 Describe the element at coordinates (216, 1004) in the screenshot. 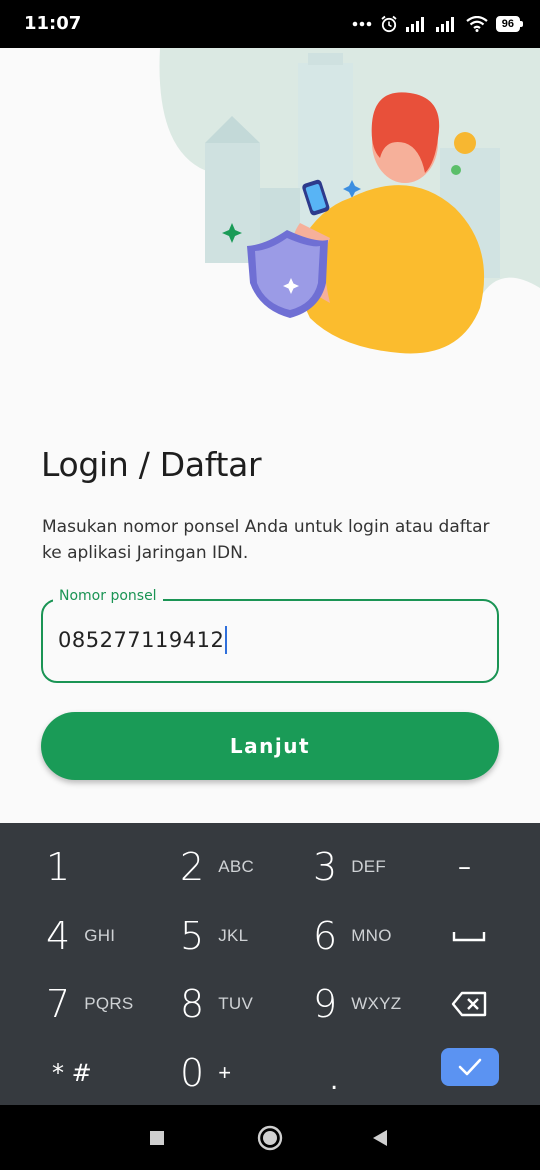

I see `key-8: 8 TUV` at that location.